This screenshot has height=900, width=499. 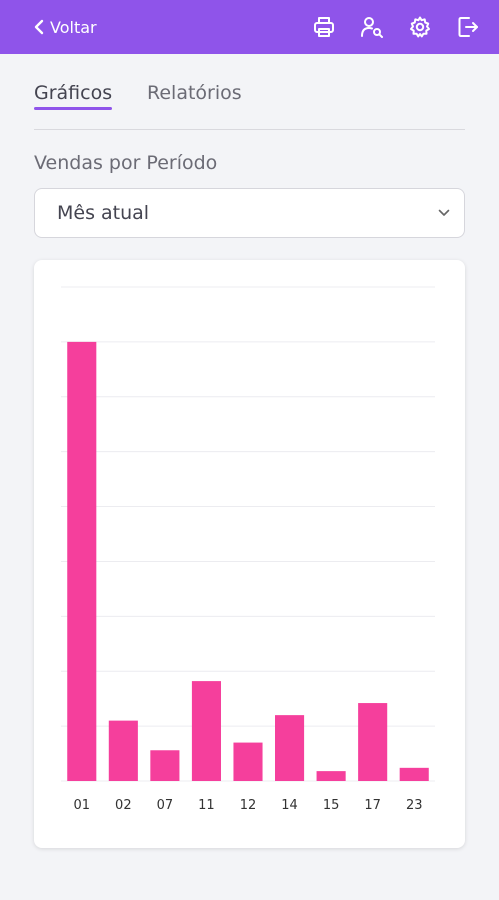 I want to click on x-tick-label: 23, so click(x=414, y=805).